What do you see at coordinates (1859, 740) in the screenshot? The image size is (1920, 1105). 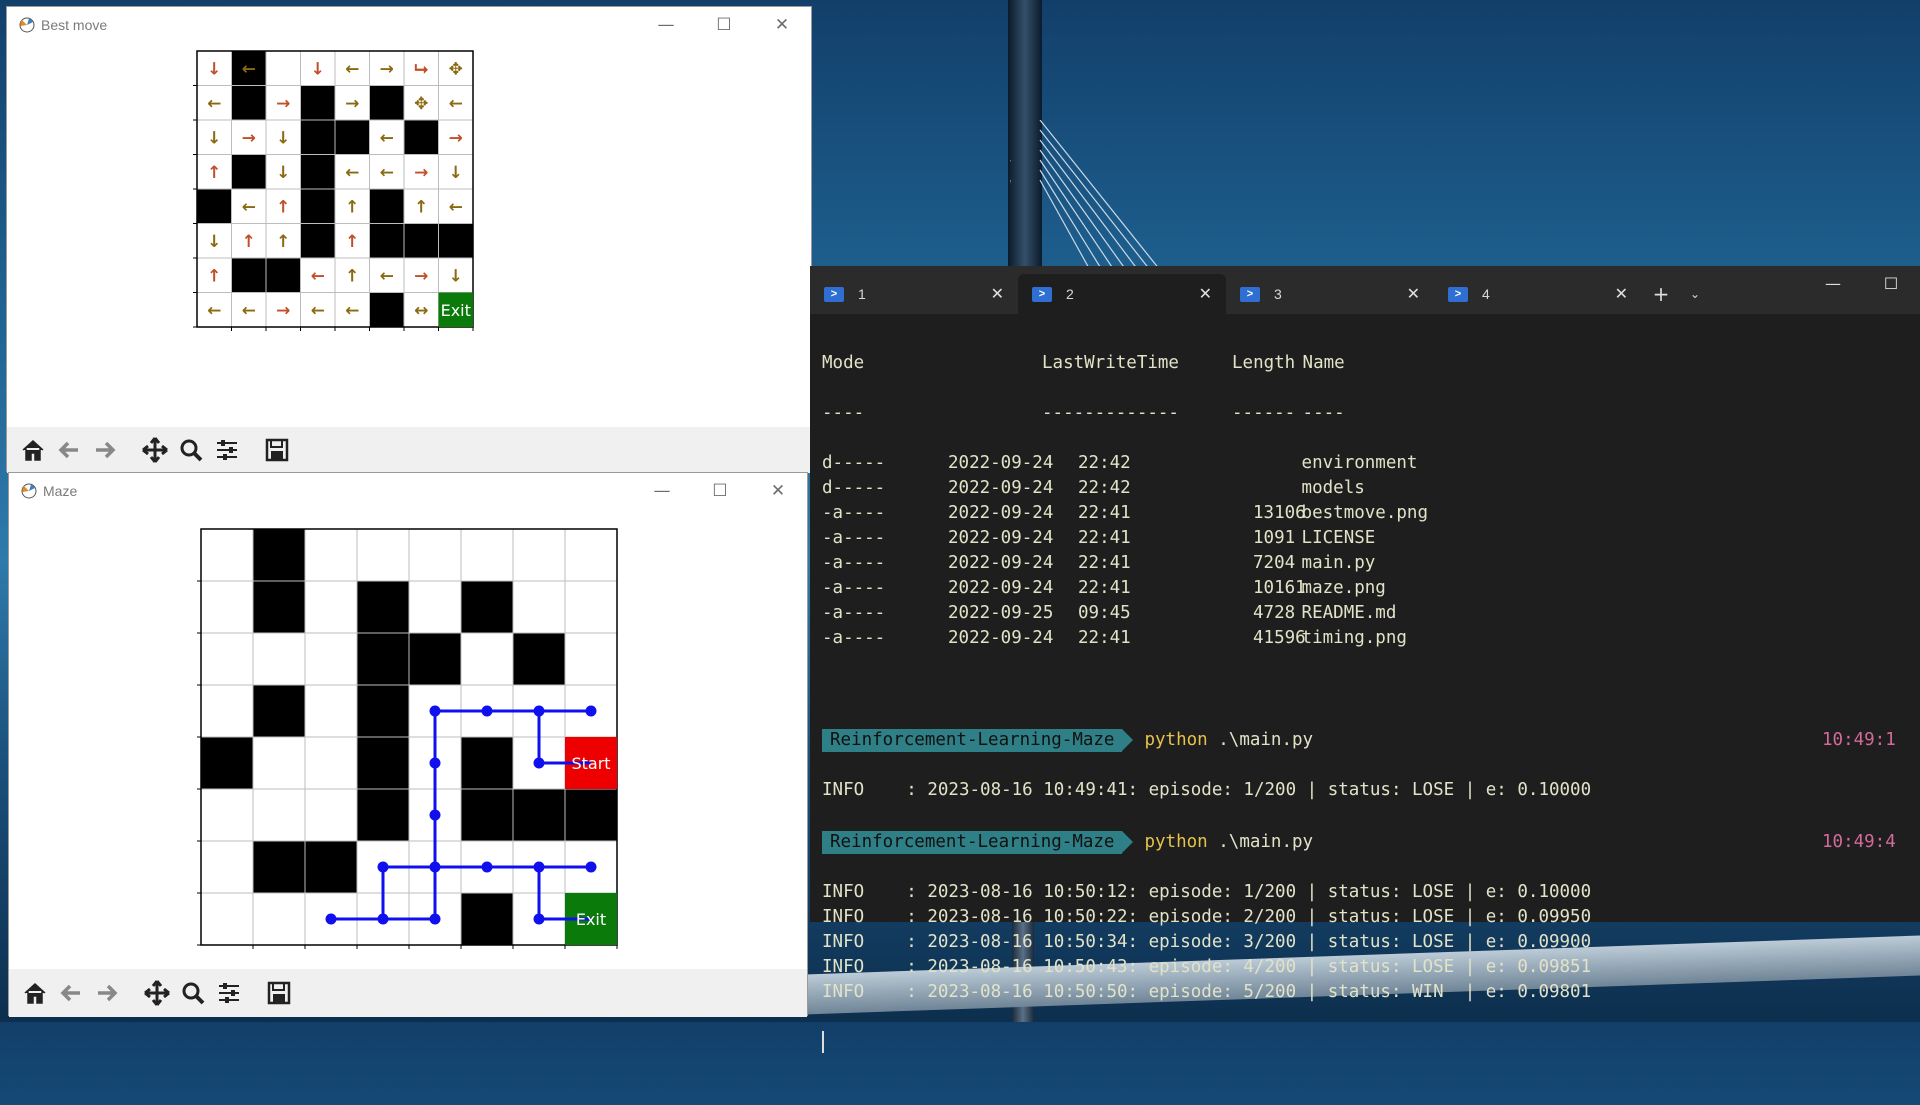 I see `prompt-time: 10:49:1` at bounding box center [1859, 740].